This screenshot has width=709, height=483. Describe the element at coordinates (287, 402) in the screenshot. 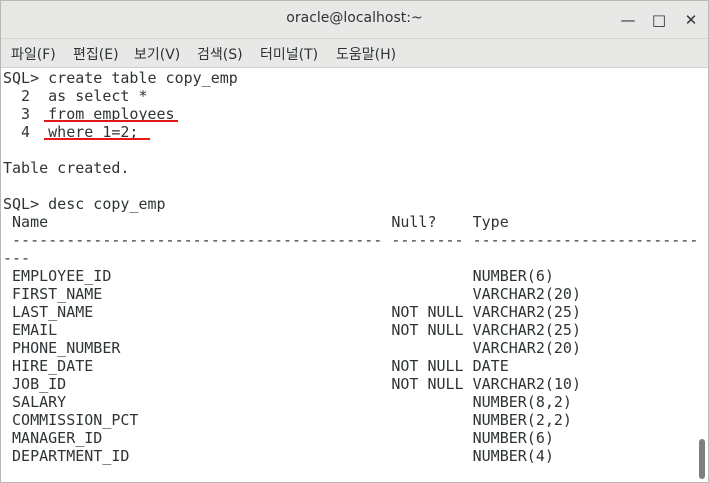

I see `terminal-line: SALARY NUMBER(8,2)` at that location.